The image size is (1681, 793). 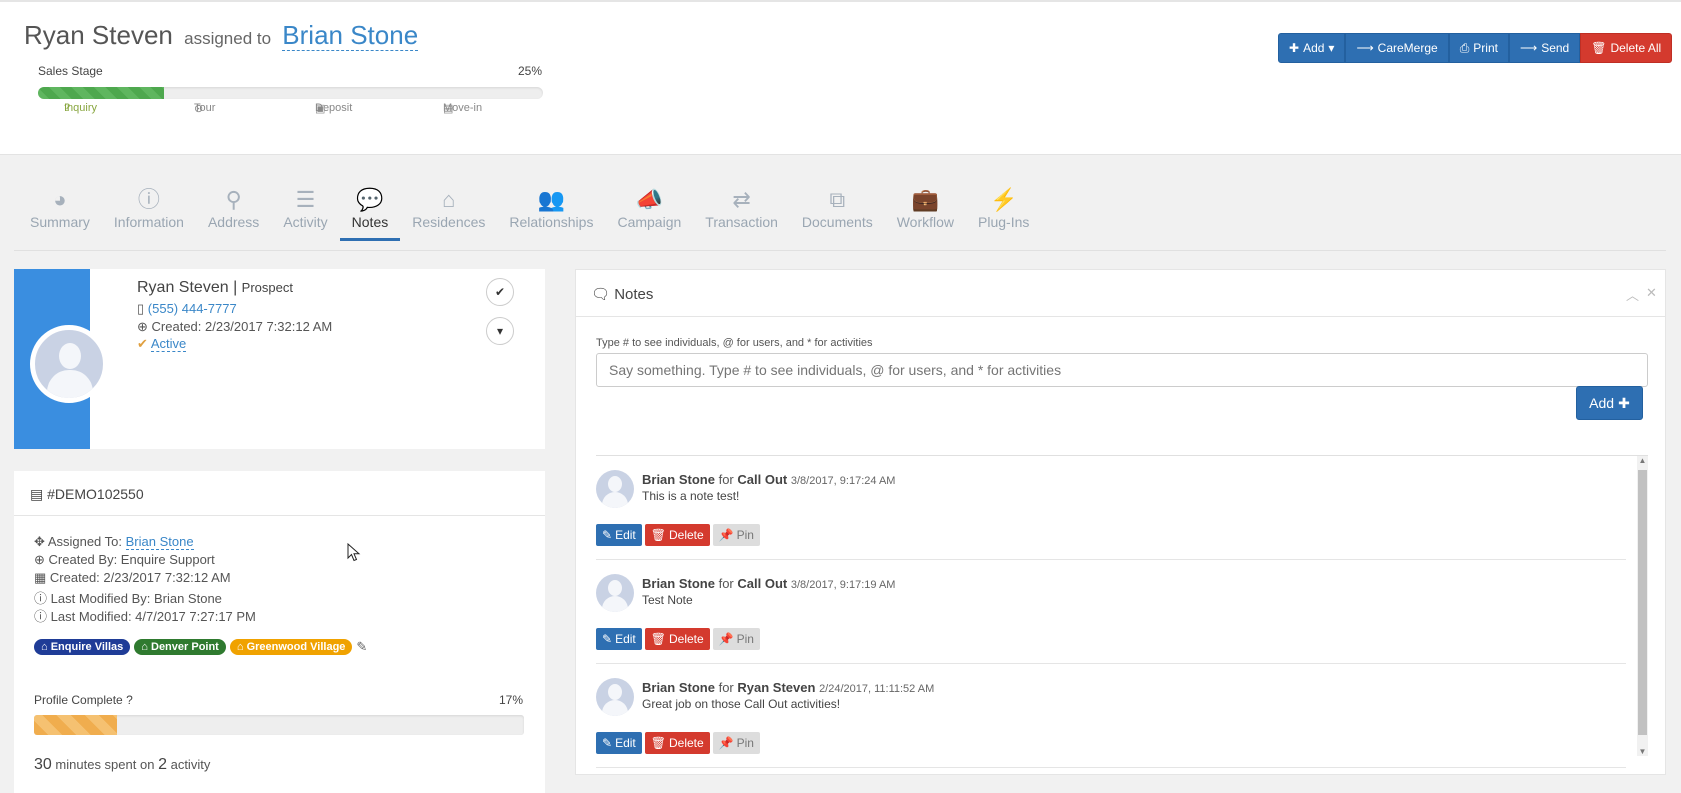 I want to click on tab-summary: ◕ Summary, so click(x=60, y=213).